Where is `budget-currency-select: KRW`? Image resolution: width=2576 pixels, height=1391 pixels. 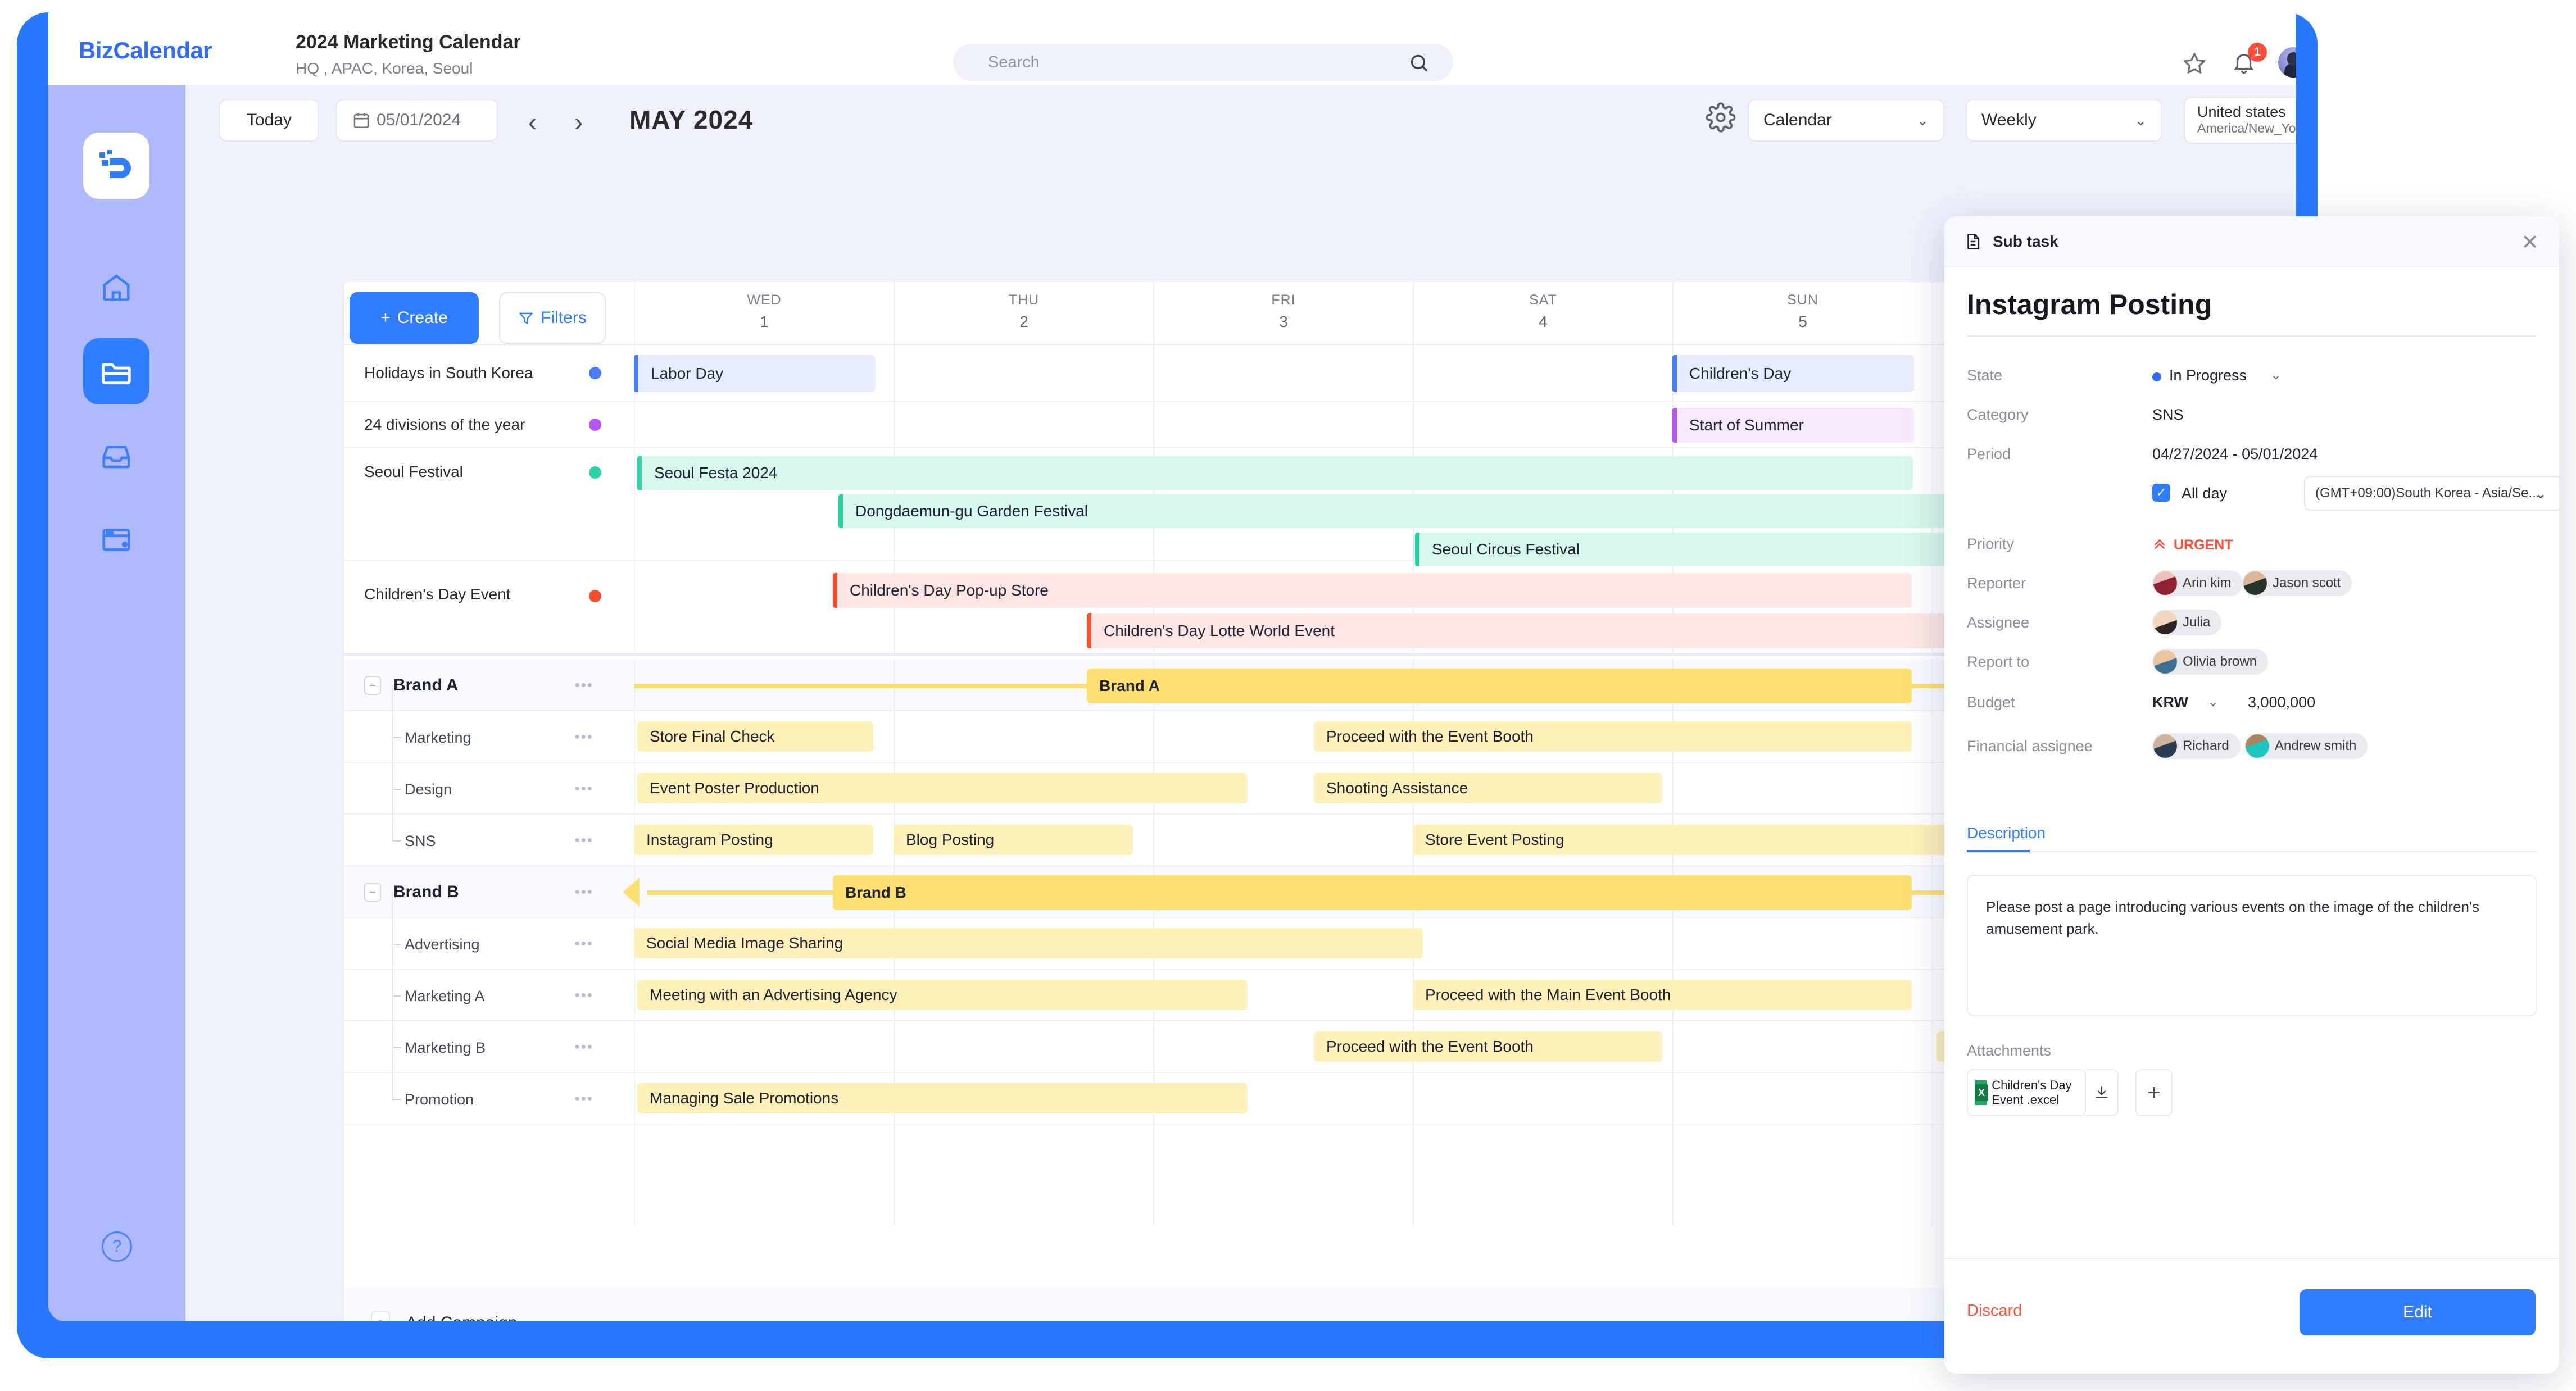 budget-currency-select: KRW is located at coordinates (2170, 702).